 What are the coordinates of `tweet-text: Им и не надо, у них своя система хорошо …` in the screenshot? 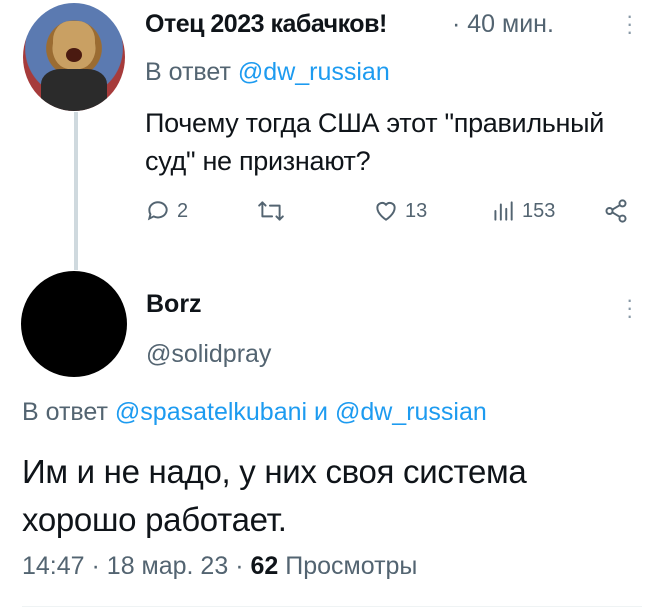 It's located at (274, 495).